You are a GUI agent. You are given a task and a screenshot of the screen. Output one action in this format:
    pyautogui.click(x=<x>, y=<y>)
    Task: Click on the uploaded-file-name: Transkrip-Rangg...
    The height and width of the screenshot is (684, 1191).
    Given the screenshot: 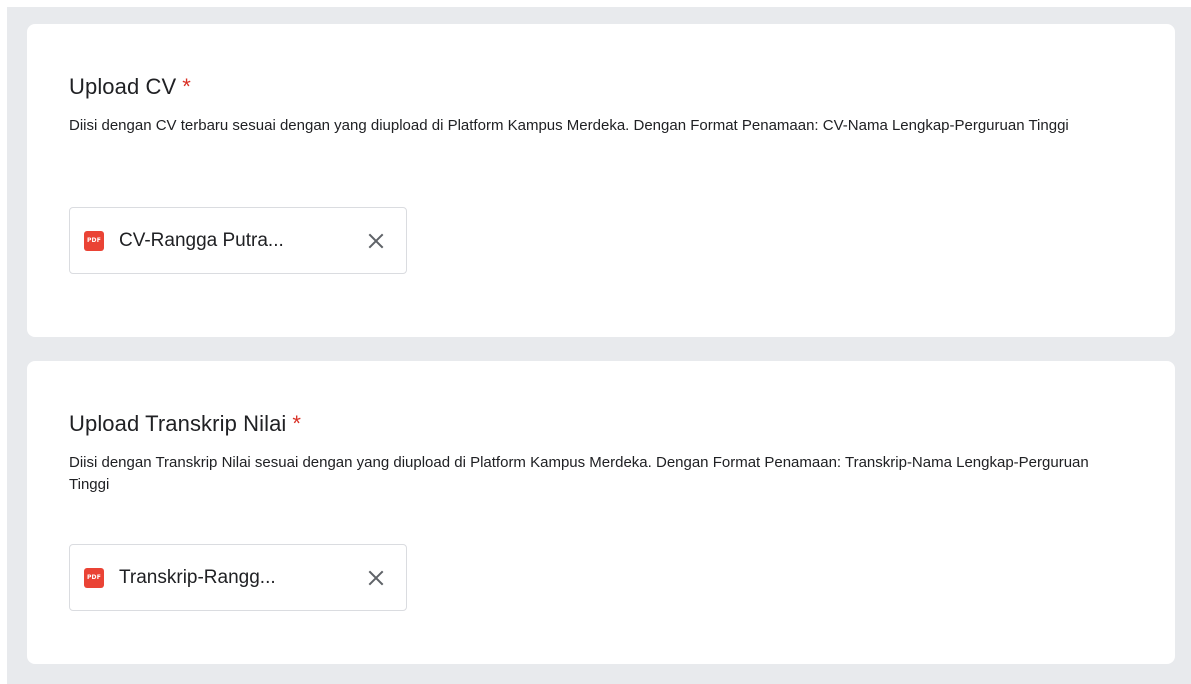 What is the action you would take?
    pyautogui.click(x=197, y=577)
    